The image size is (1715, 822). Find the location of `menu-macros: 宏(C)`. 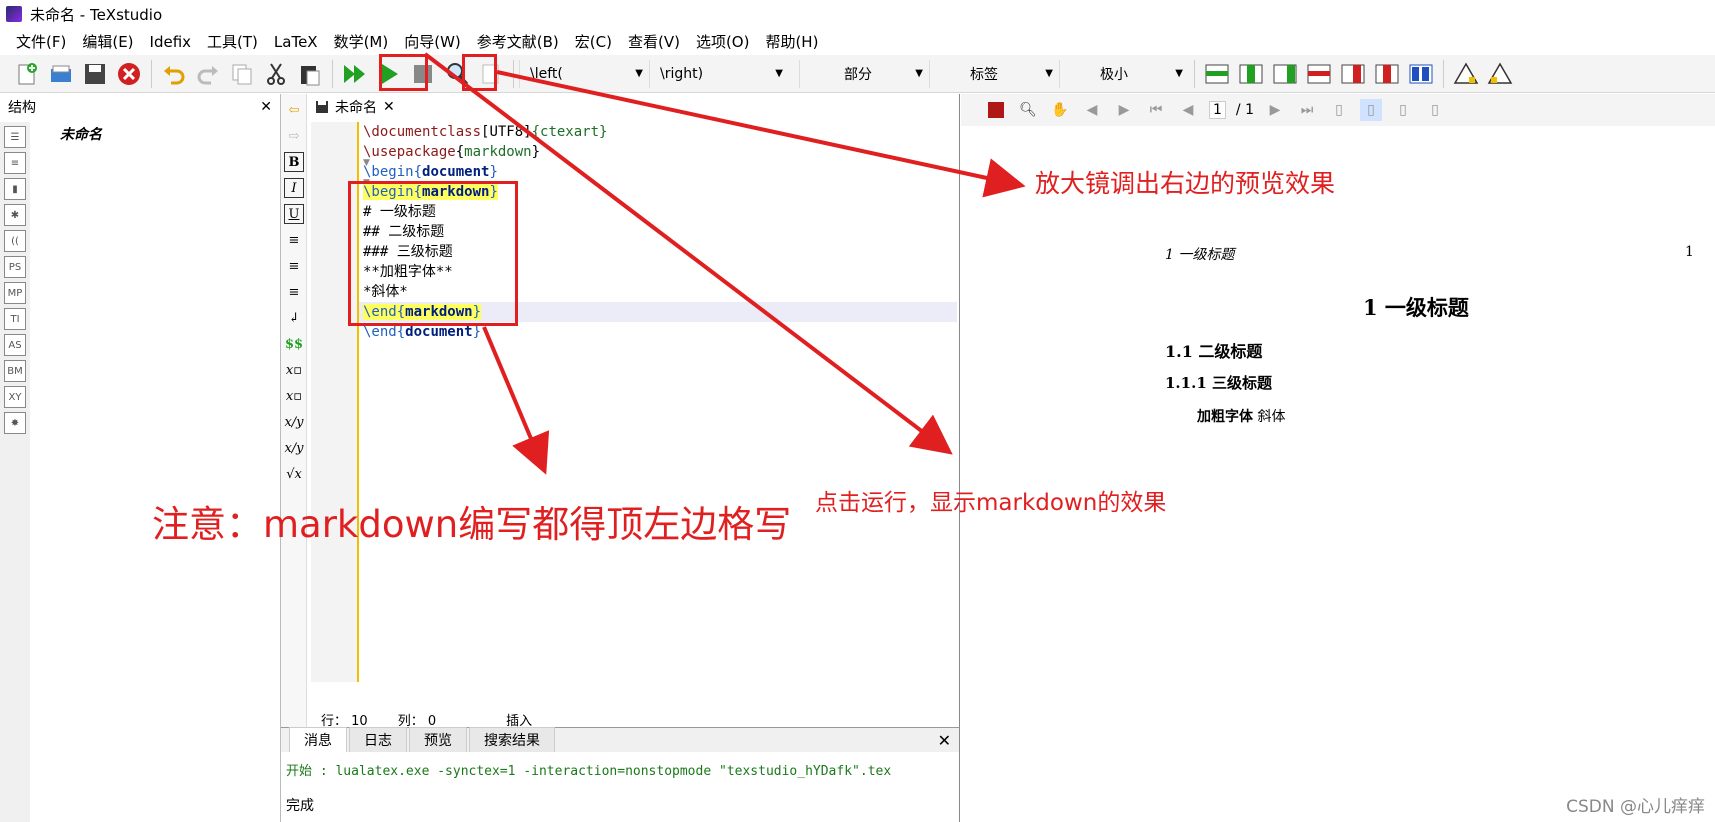

menu-macros: 宏(C) is located at coordinates (593, 42).